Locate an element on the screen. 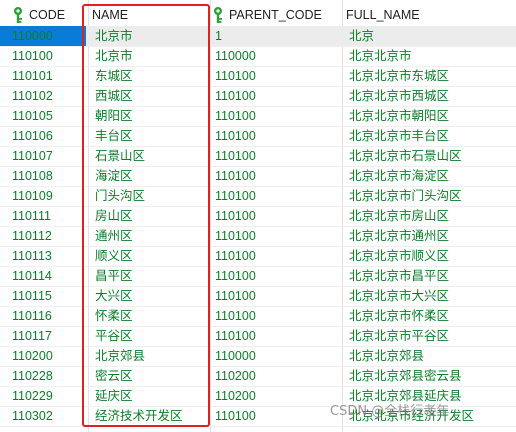 The height and width of the screenshot is (432, 516). table-row: 110101 东城区 110100 北京北京市东城区 is located at coordinates (258, 76).